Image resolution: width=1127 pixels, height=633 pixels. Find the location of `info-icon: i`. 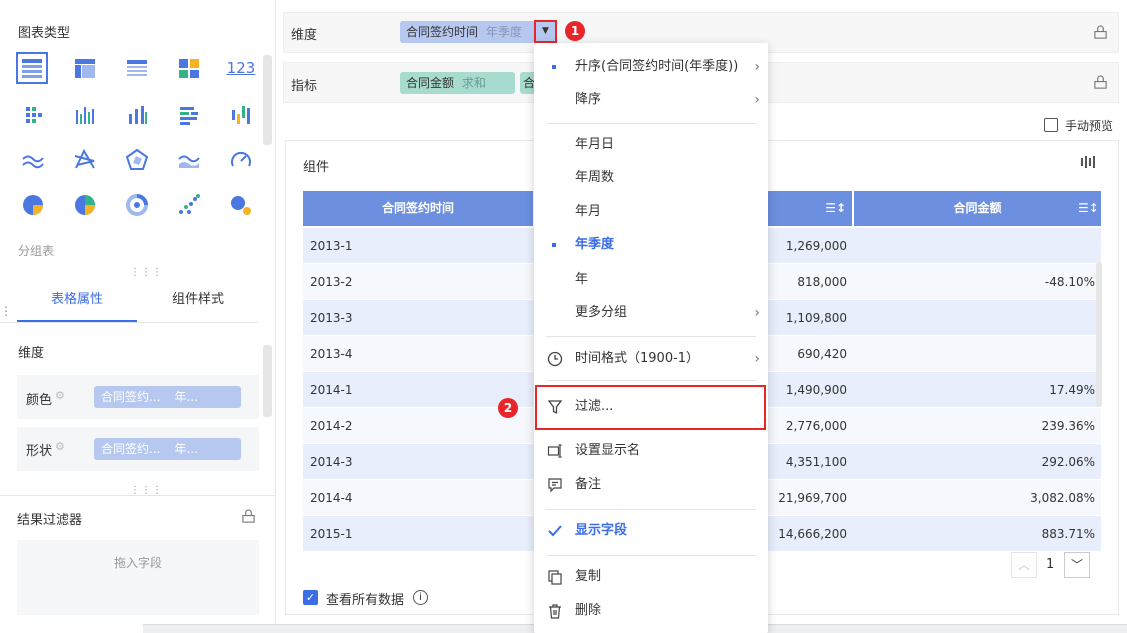

info-icon: i is located at coordinates (420, 597).